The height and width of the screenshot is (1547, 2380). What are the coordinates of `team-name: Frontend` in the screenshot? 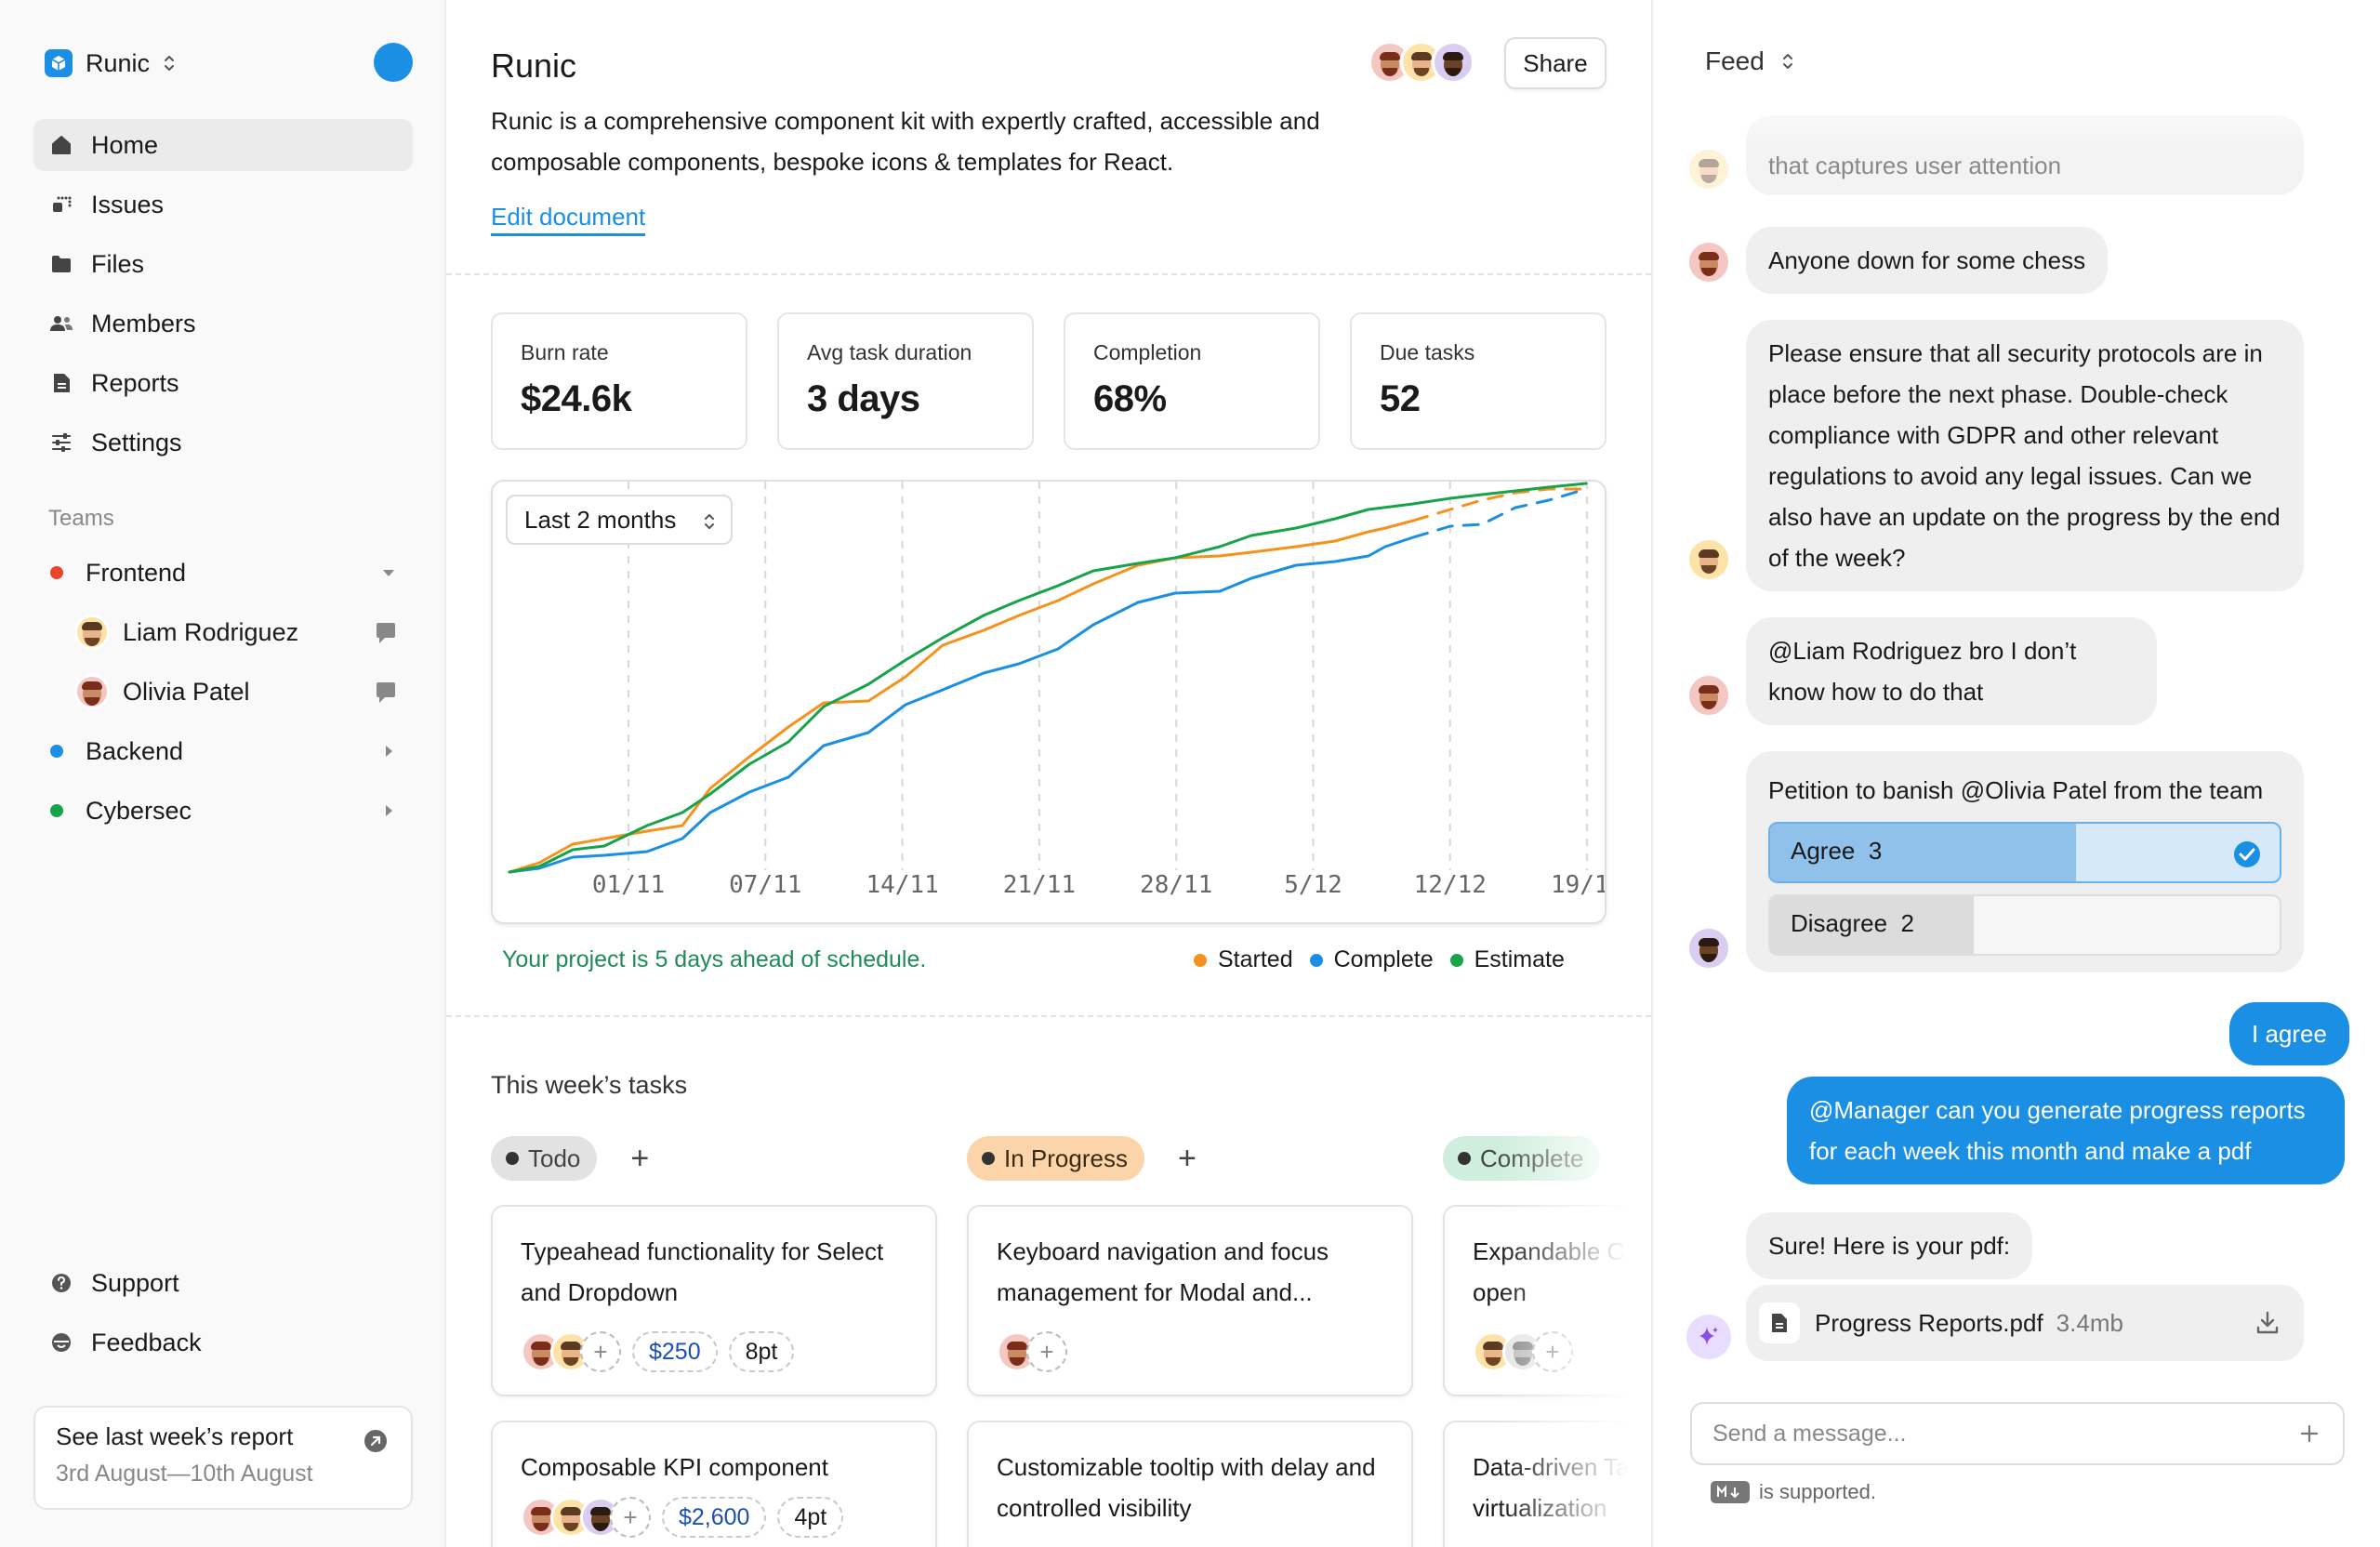 It's located at (136, 572).